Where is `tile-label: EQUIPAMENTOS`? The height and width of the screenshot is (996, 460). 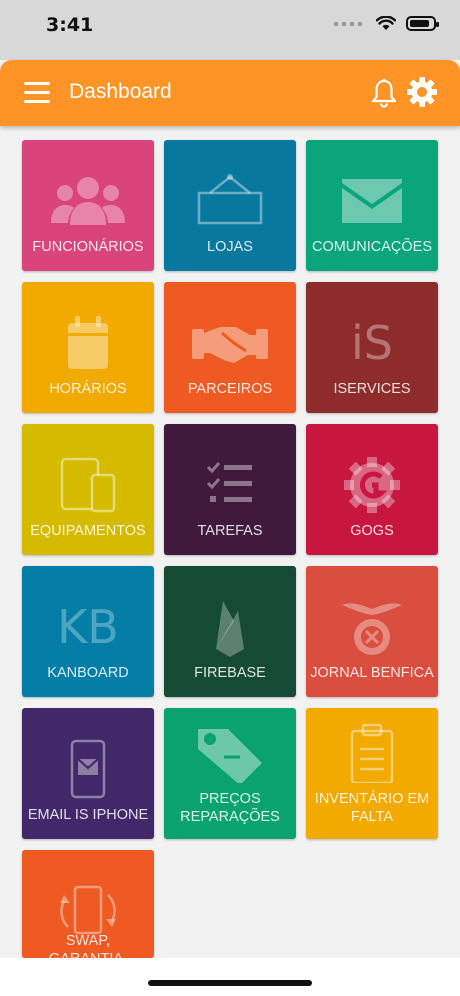
tile-label: EQUIPAMENTOS is located at coordinates (88, 531).